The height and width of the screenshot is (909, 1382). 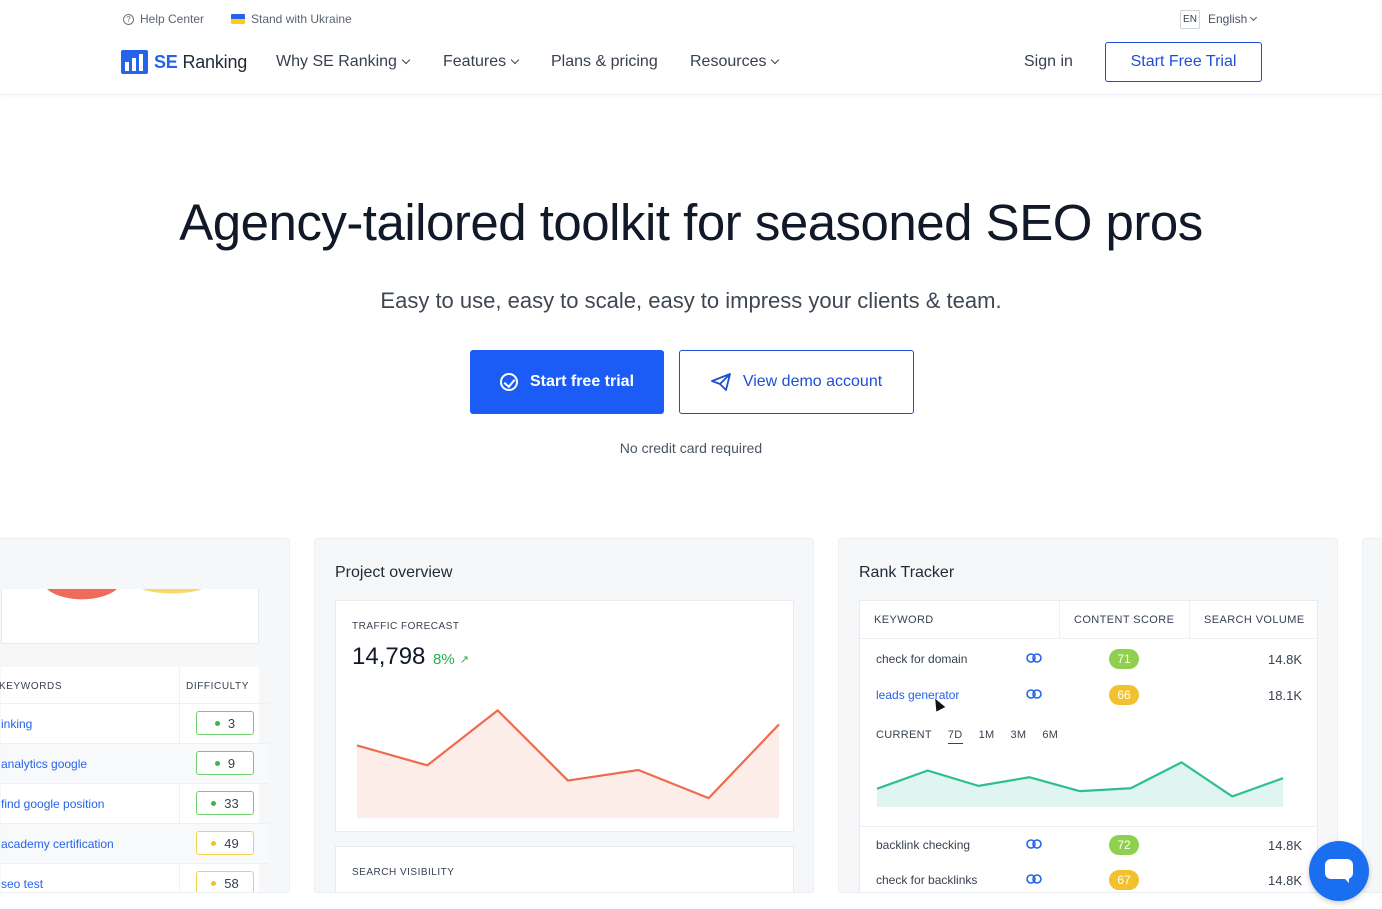 I want to click on nav-plans-label: Plans & pricing, so click(x=604, y=61).